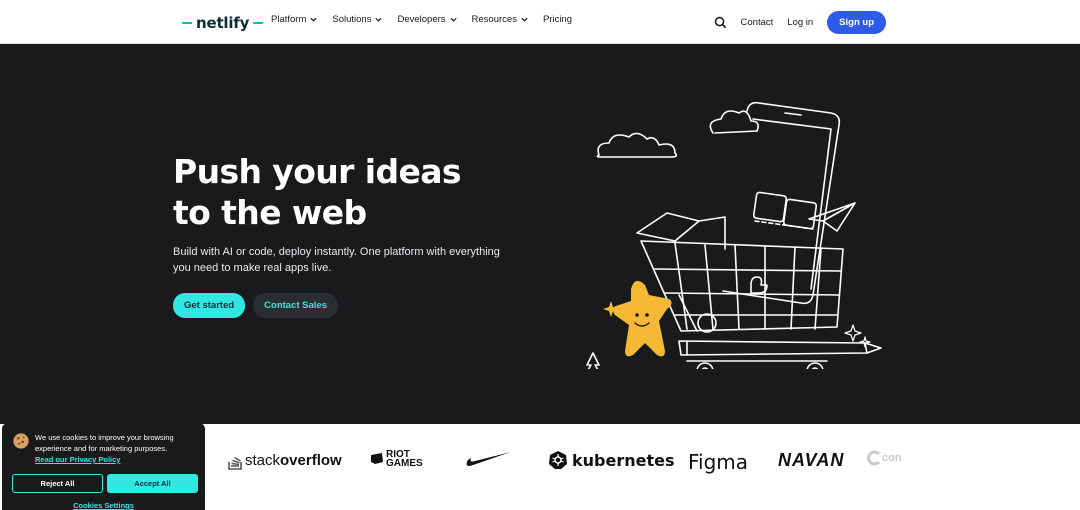 The width and height of the screenshot is (1080, 510). I want to click on privacy-policy-link: Read our Privacy Policy, so click(117, 459).